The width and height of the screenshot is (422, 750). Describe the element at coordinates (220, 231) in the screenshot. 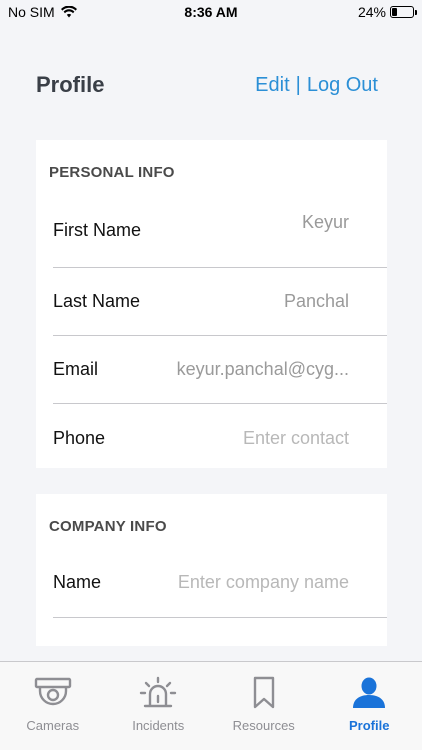

I see `first-name-row: First Name Keyur` at that location.